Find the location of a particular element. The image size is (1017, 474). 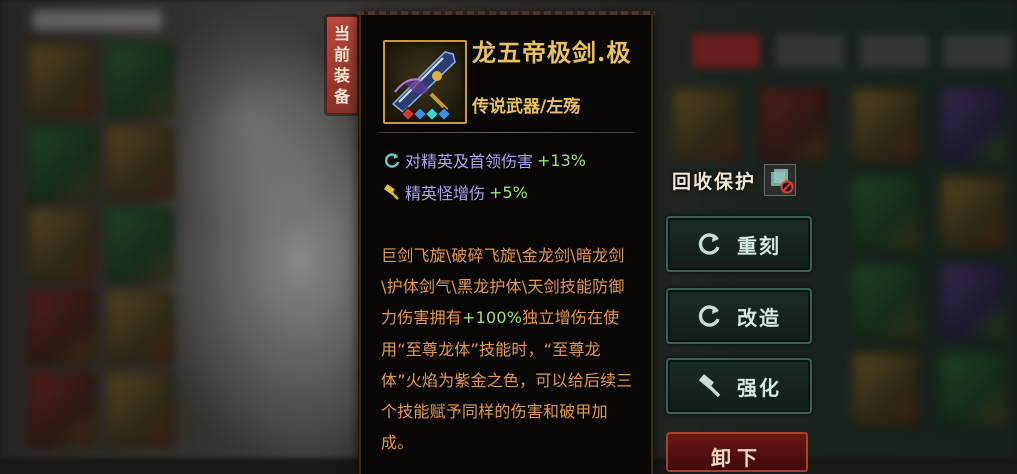

current-equipped-badge: 当 前 装 备 is located at coordinates (342, 65).